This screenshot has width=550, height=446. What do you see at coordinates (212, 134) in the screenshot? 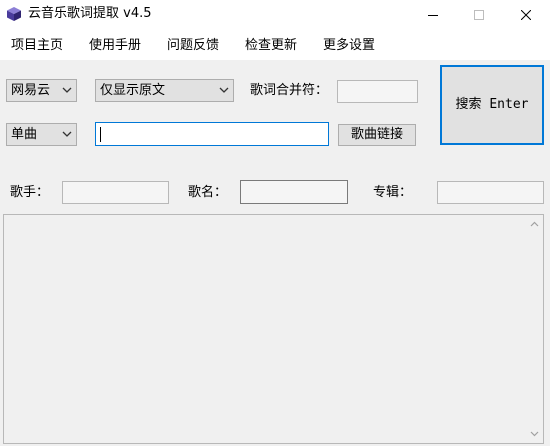
I see `search-input` at bounding box center [212, 134].